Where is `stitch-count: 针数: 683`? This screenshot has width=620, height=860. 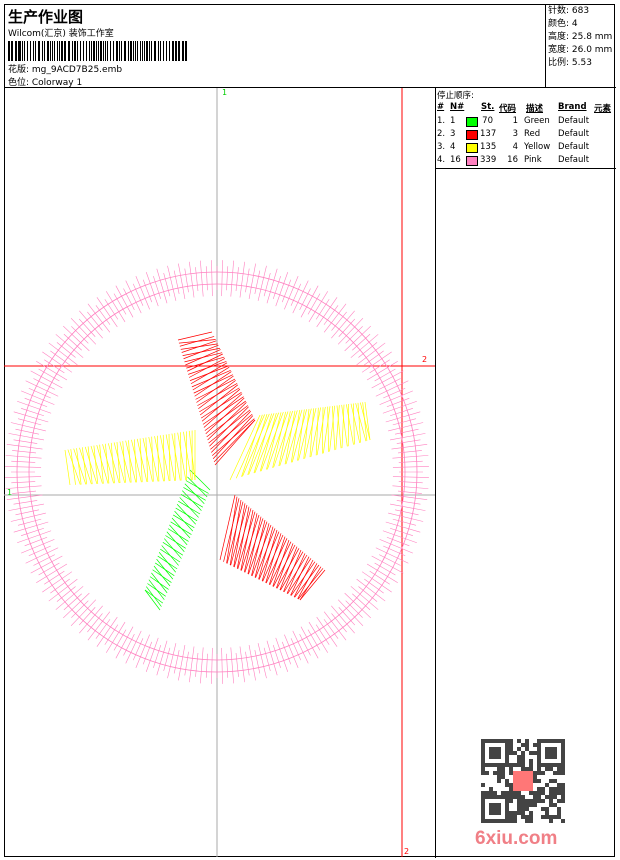 stitch-count: 针数: 683 is located at coordinates (569, 11).